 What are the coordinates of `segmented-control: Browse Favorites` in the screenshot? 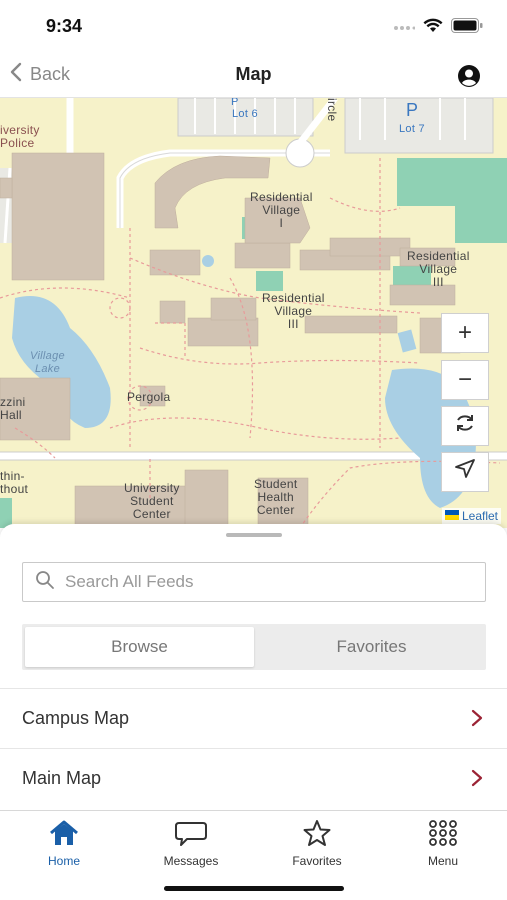 It's located at (254, 647).